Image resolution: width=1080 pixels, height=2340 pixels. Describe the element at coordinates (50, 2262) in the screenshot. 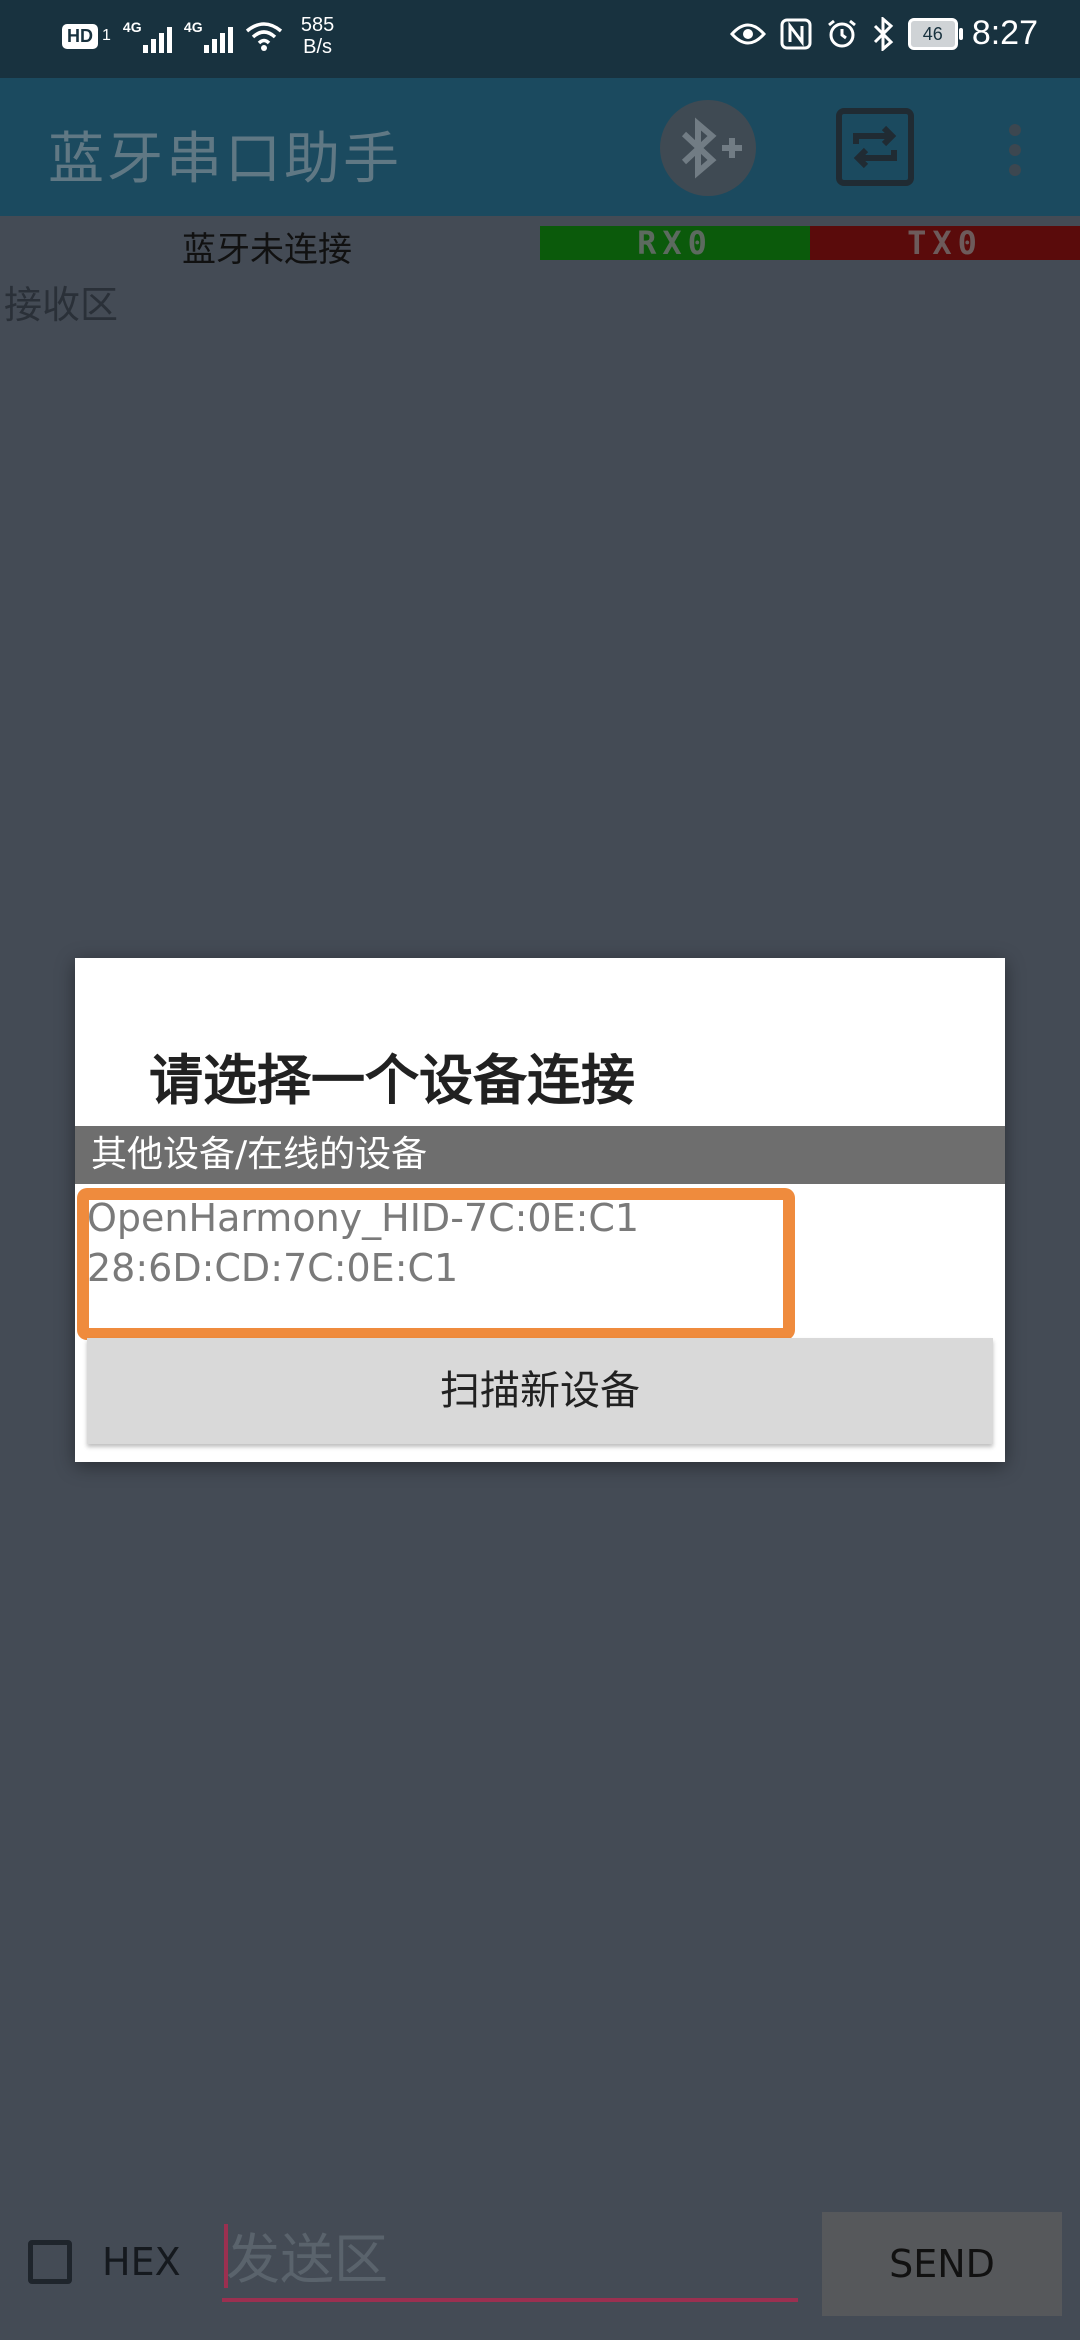

I see `hex-checkbox` at that location.